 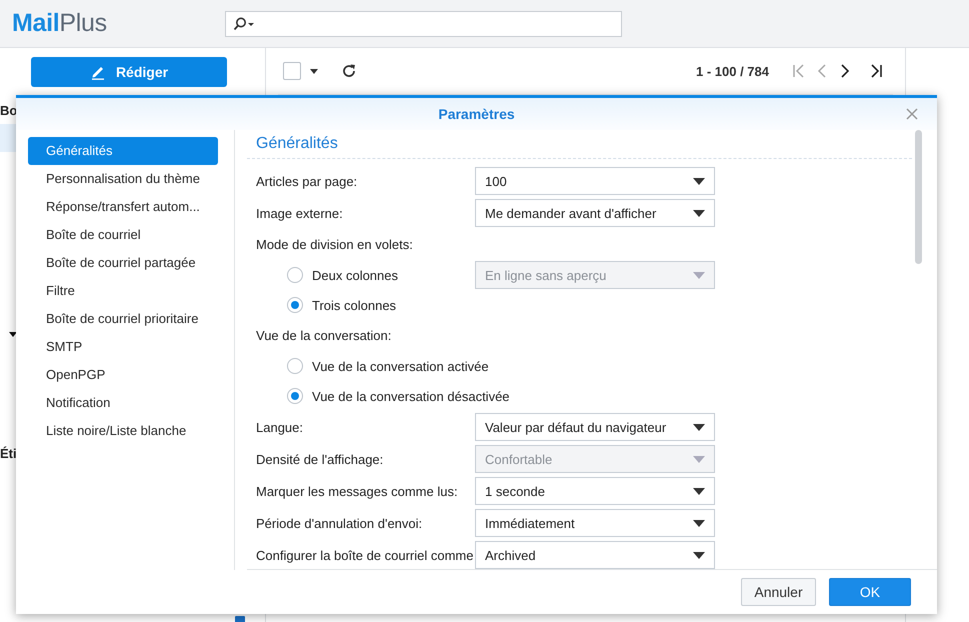 I want to click on pencil-icon, so click(x=98, y=72).